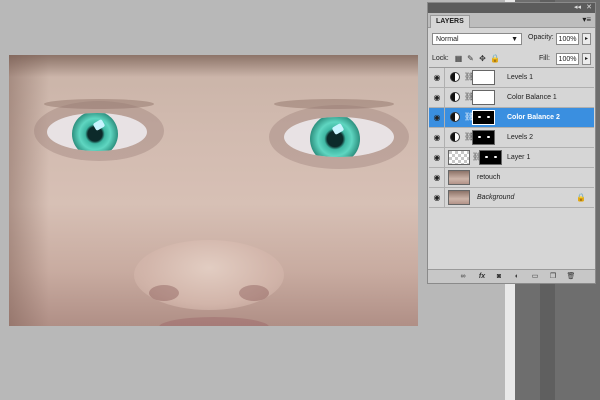 Image resolution: width=600 pixels, height=400 pixels. What do you see at coordinates (213, 66) in the screenshot?
I see `hair-region` at bounding box center [213, 66].